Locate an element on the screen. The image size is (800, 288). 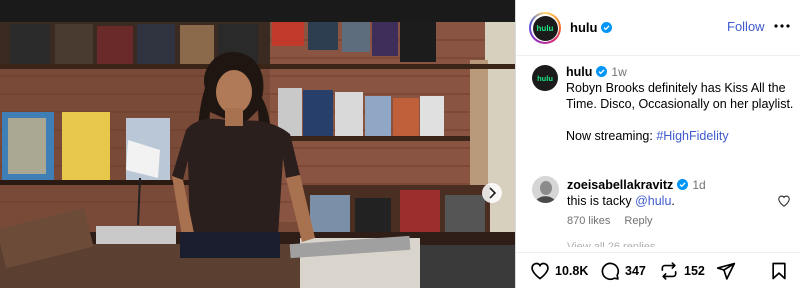
heart-icon is located at coordinates (540, 271).